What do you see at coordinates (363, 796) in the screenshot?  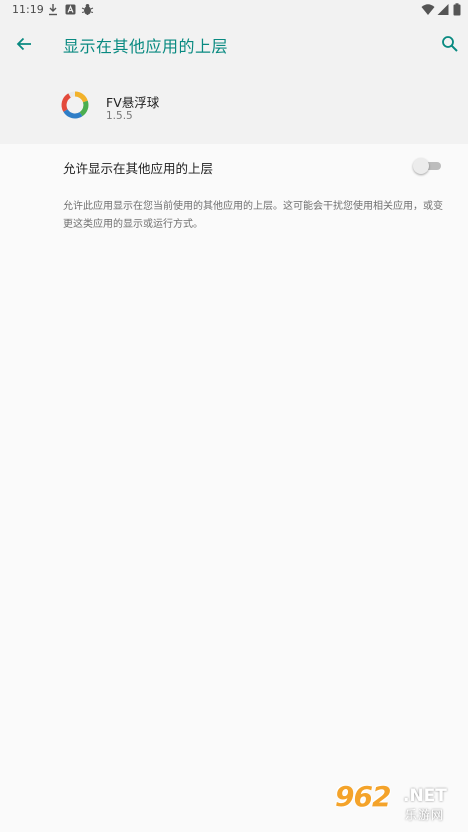 I see `watermark-main: 962` at bounding box center [363, 796].